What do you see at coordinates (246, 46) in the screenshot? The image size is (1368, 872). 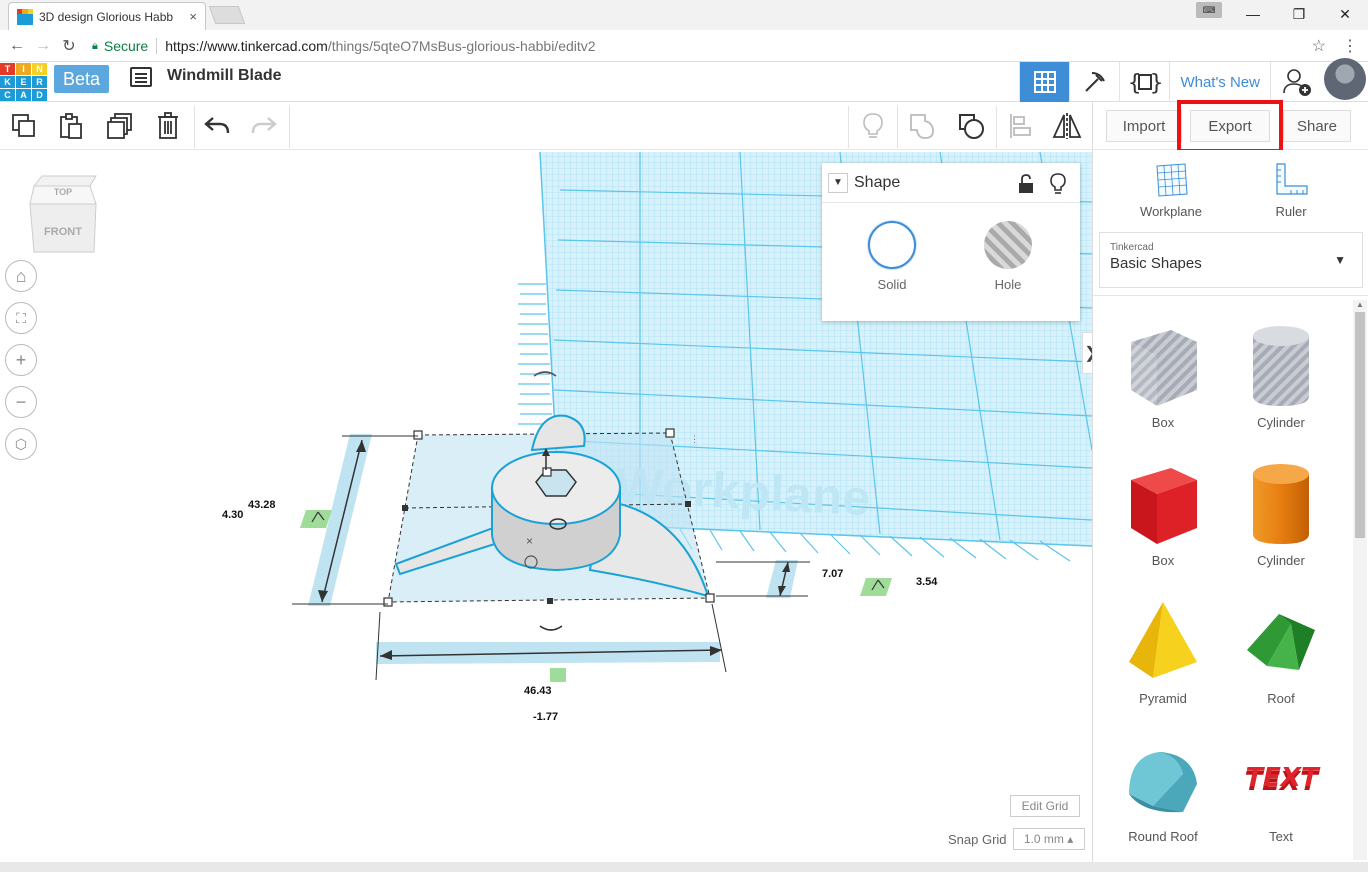 I see `url-host: https://www.tinkercad.com` at bounding box center [246, 46].